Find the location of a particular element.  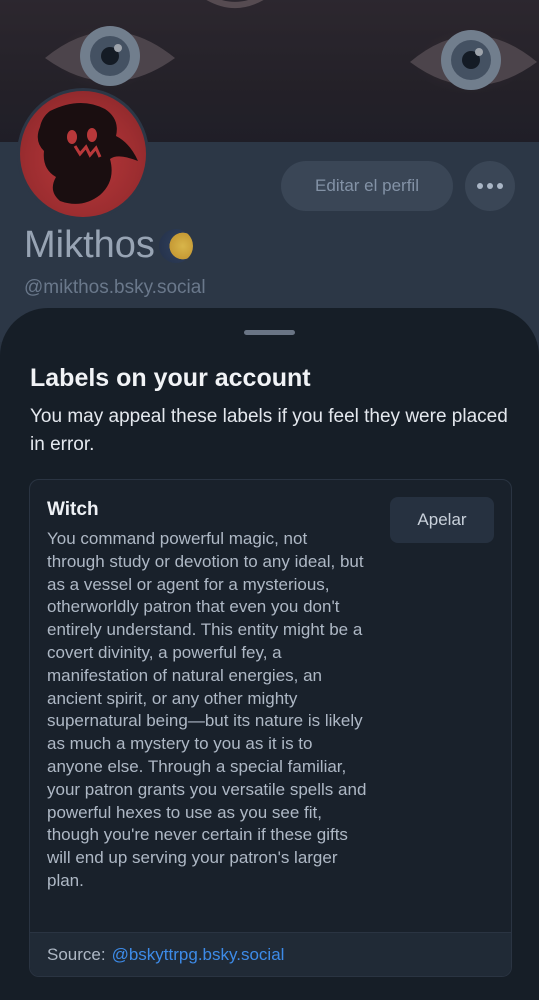

edit-profile-button: Editar el perfil is located at coordinates (367, 186).